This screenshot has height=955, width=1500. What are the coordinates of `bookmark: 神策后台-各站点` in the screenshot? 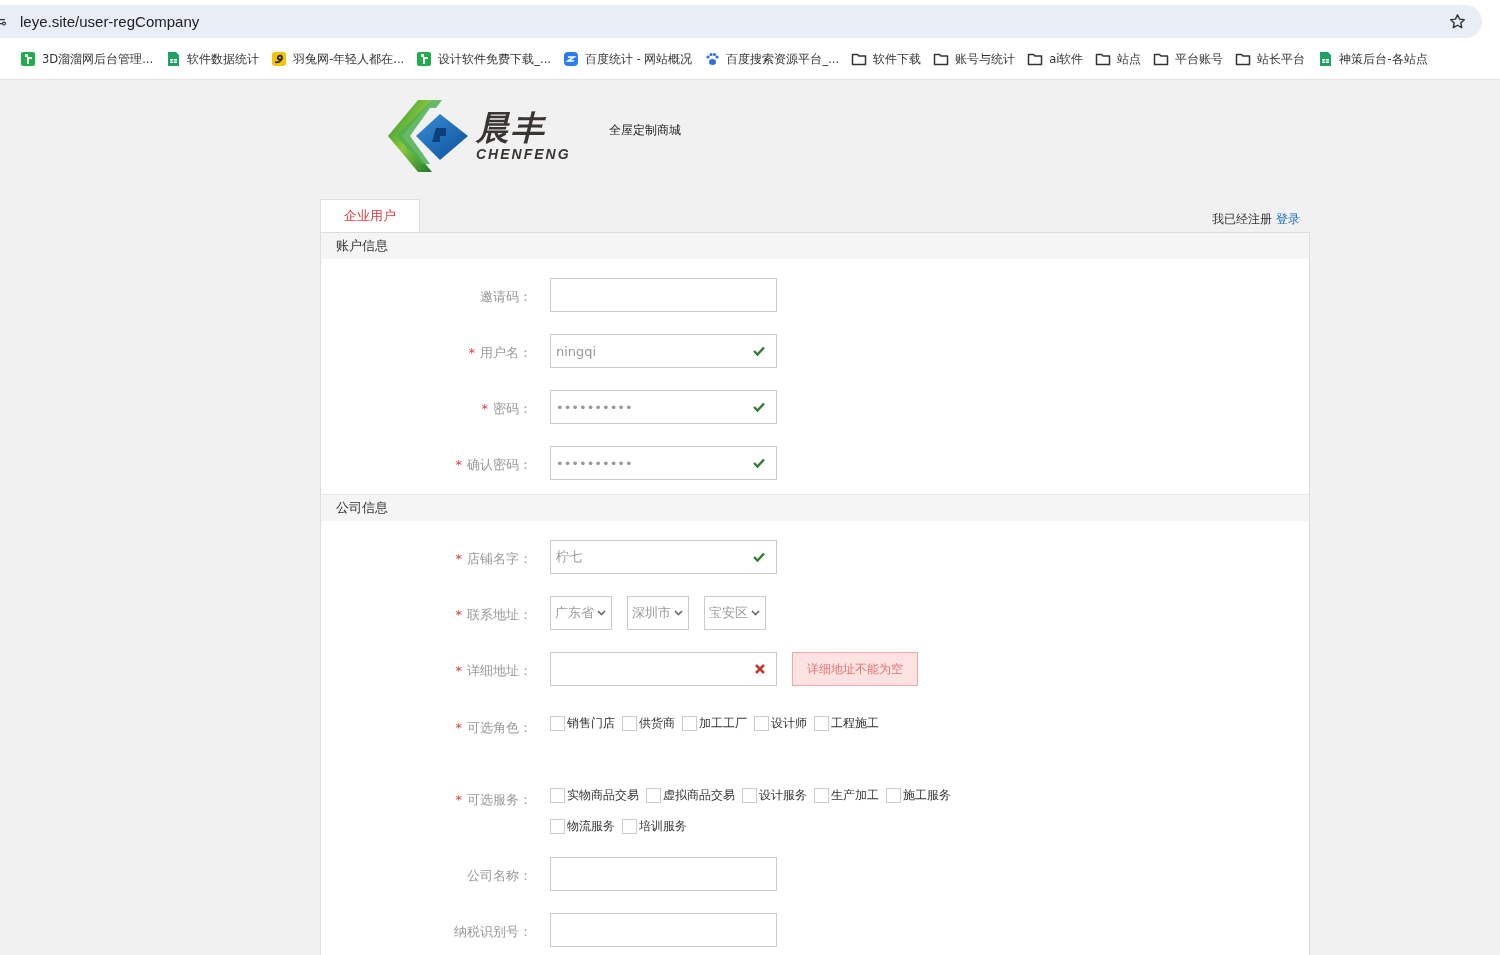 It's located at (1372, 59).